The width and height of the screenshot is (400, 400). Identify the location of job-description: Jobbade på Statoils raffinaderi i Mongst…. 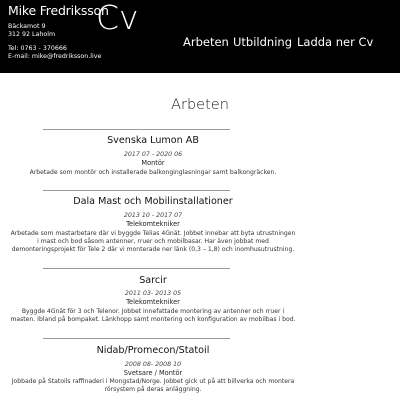
(153, 386).